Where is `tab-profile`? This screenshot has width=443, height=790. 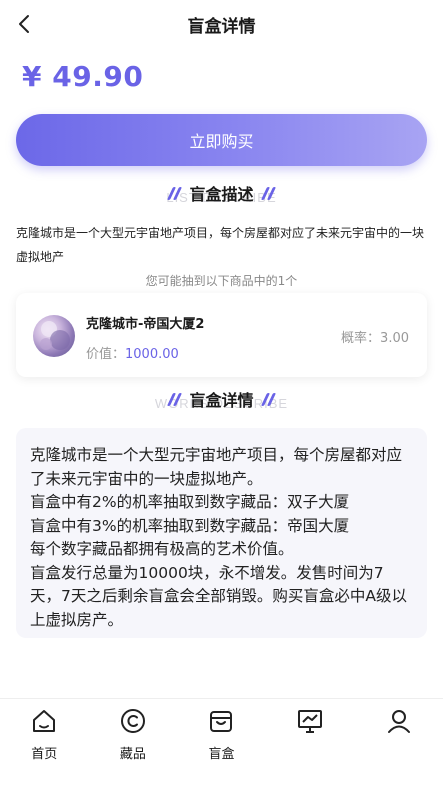 tab-profile is located at coordinates (398, 744).